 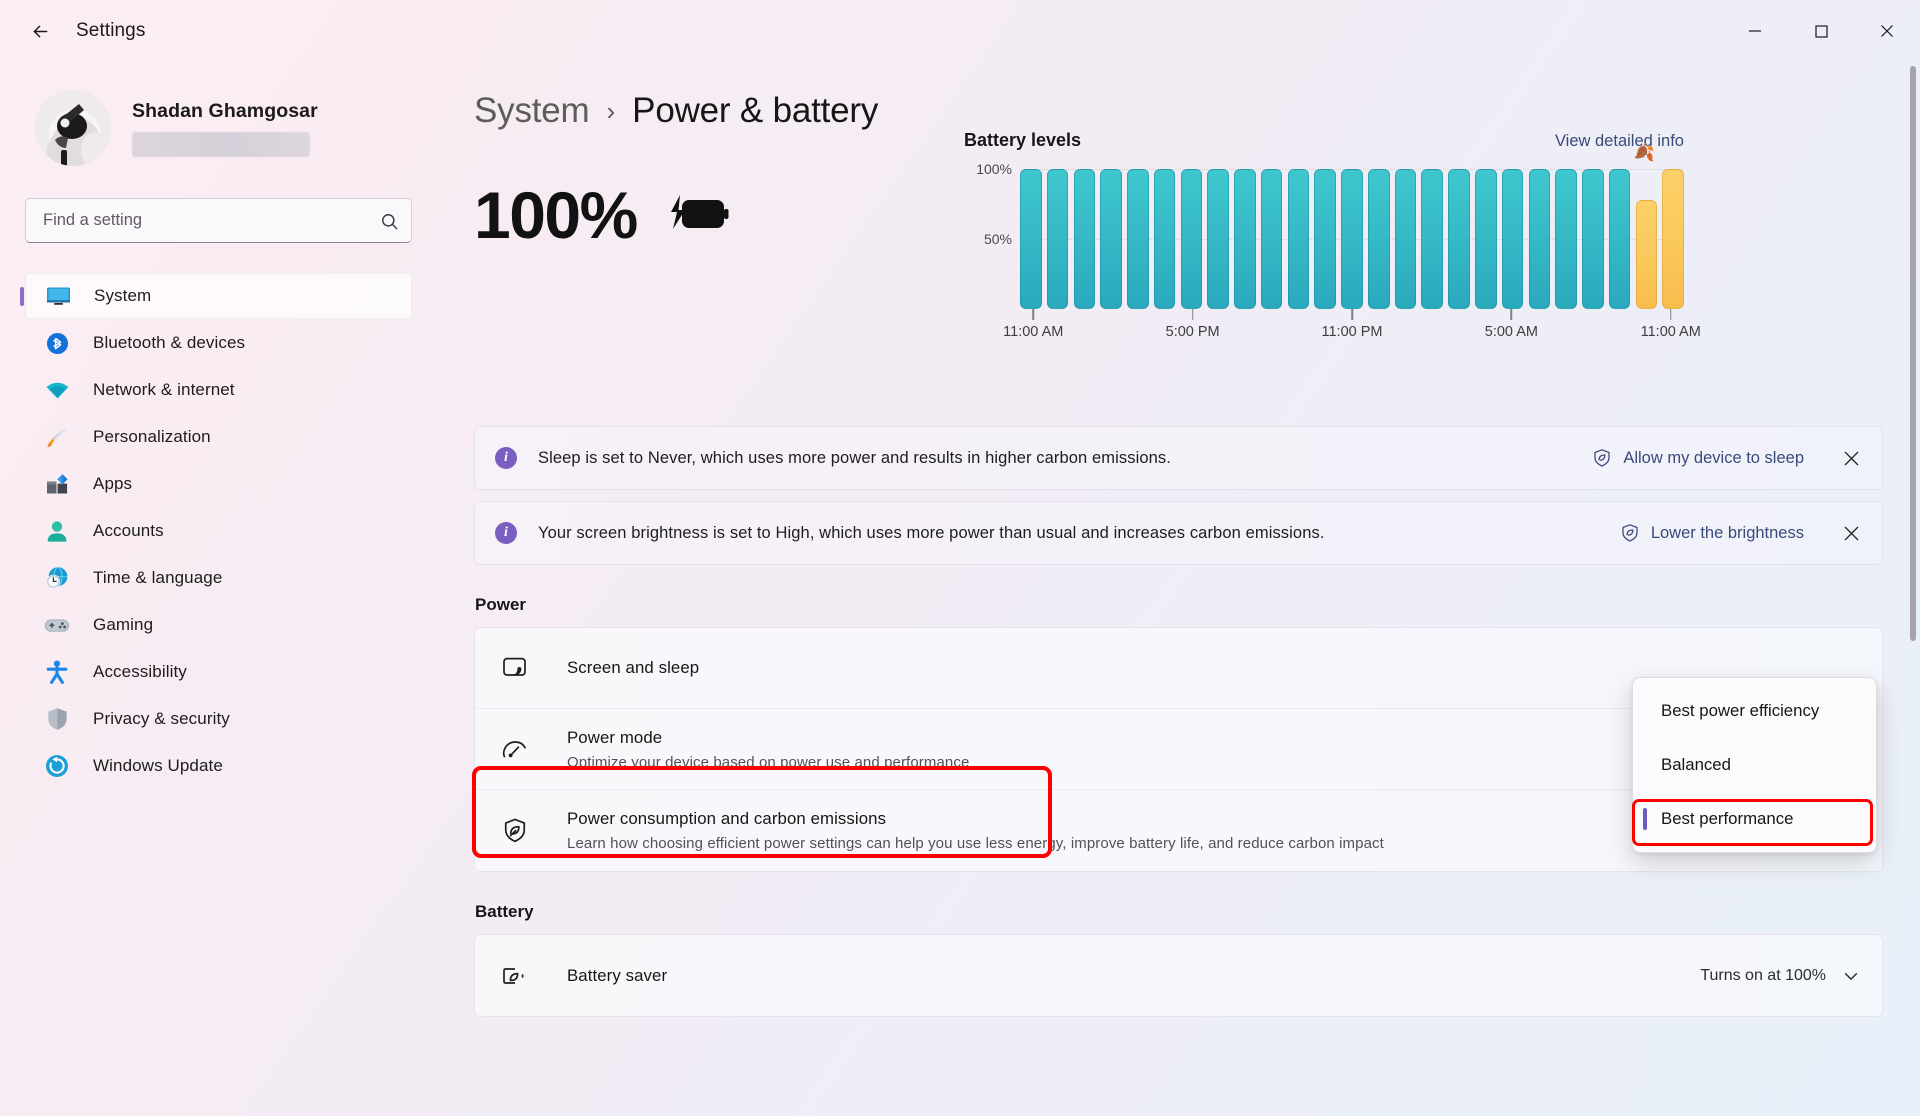 I want to click on battery-section-heading: Battery, so click(x=504, y=911).